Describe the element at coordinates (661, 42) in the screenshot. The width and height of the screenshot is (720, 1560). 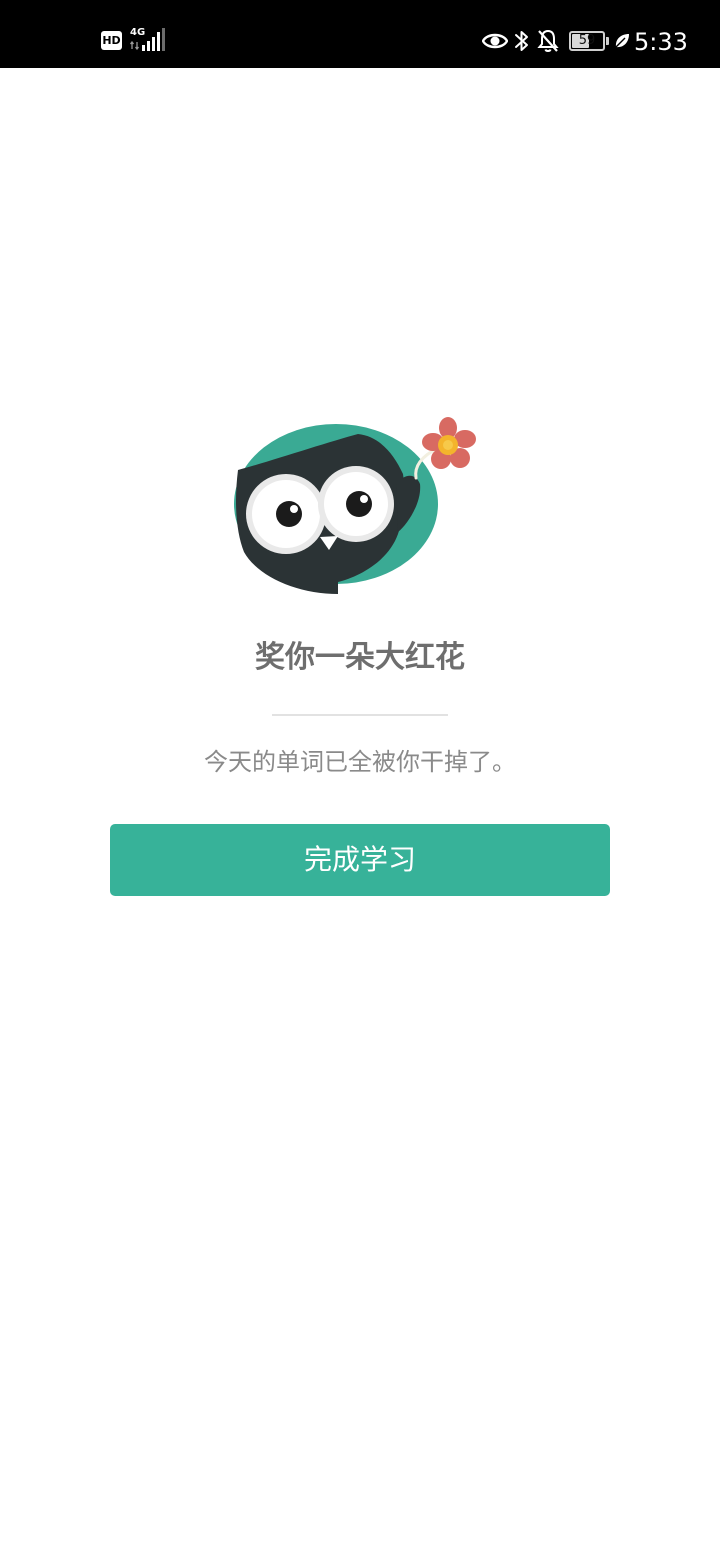
I see `clock: 5:33` at that location.